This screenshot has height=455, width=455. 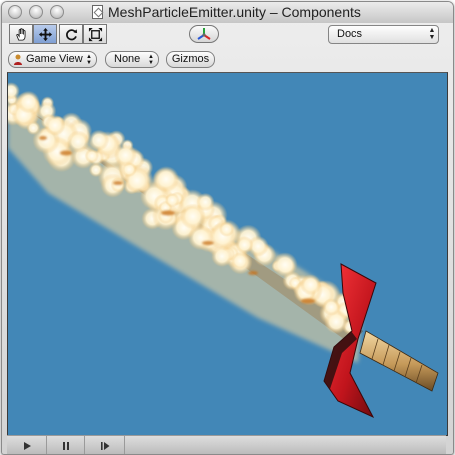 I want to click on unity-document-icon, so click(x=97, y=12).